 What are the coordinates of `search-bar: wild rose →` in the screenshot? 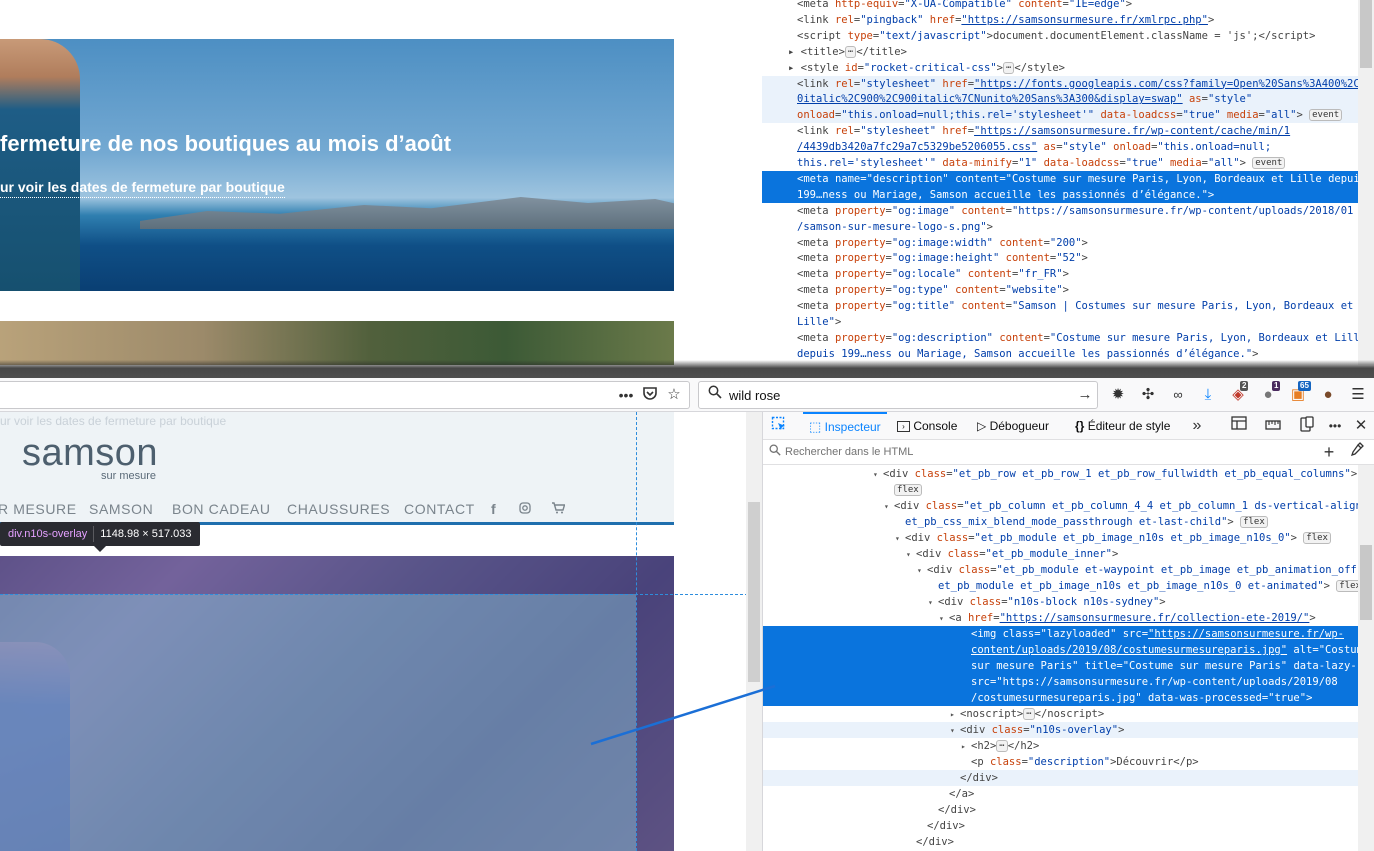 It's located at (898, 395).